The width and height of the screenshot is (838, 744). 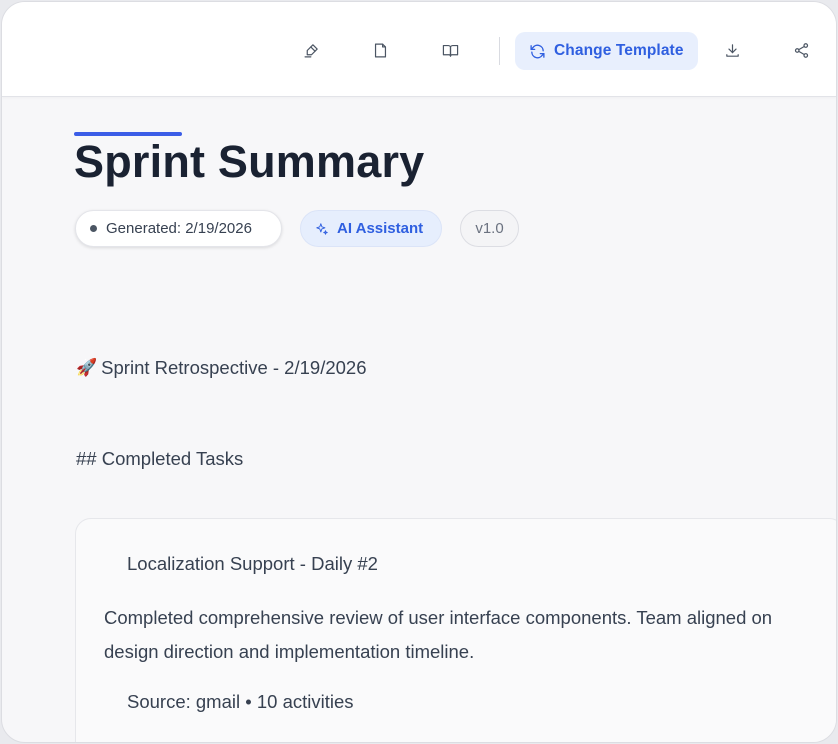 What do you see at coordinates (537, 51) in the screenshot?
I see `refresh-icon` at bounding box center [537, 51].